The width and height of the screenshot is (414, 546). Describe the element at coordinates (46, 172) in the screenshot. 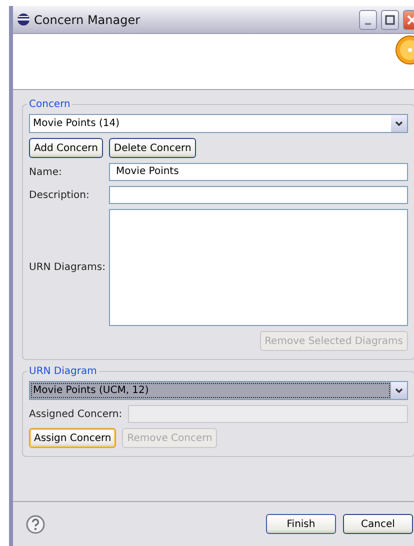

I see `name-label: Name:` at that location.